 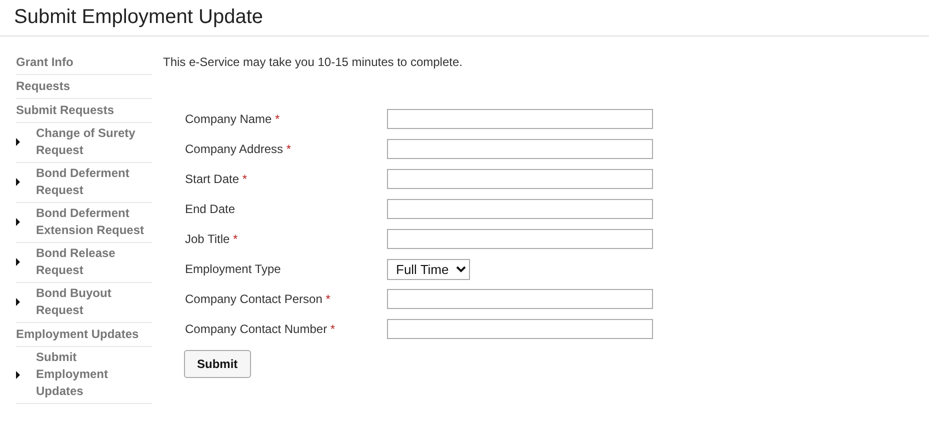 I want to click on field-label: Start Date, so click(x=212, y=179).